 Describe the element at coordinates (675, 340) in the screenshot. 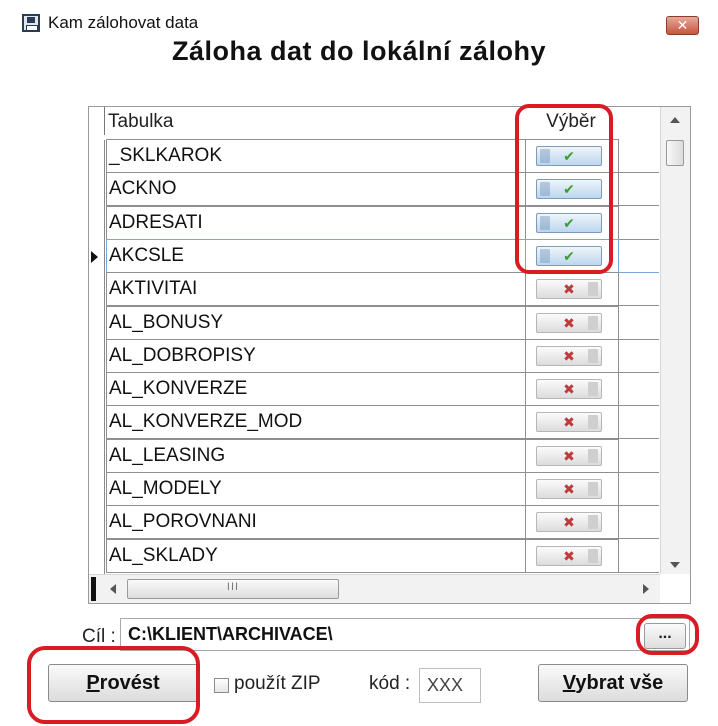

I see `vertical-scrollbar` at that location.